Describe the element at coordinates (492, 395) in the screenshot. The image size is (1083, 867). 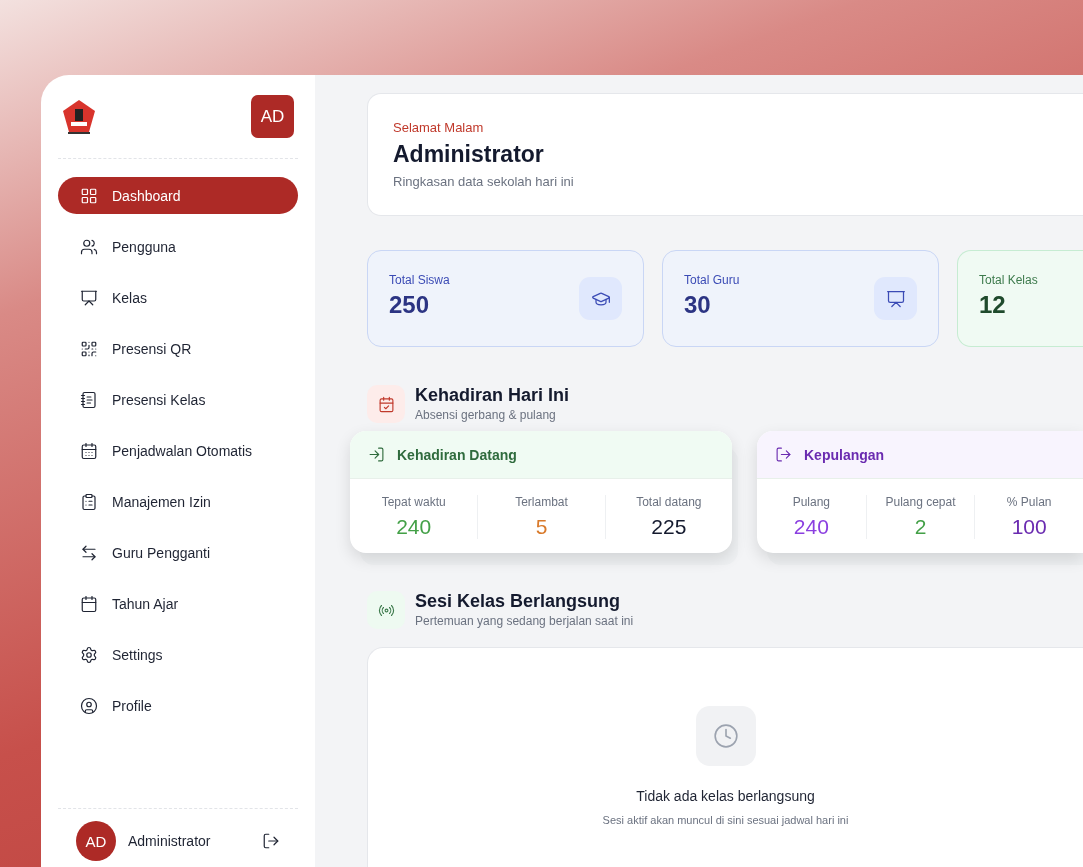
I see `section-title: Kehadiran Hari Ini` at that location.